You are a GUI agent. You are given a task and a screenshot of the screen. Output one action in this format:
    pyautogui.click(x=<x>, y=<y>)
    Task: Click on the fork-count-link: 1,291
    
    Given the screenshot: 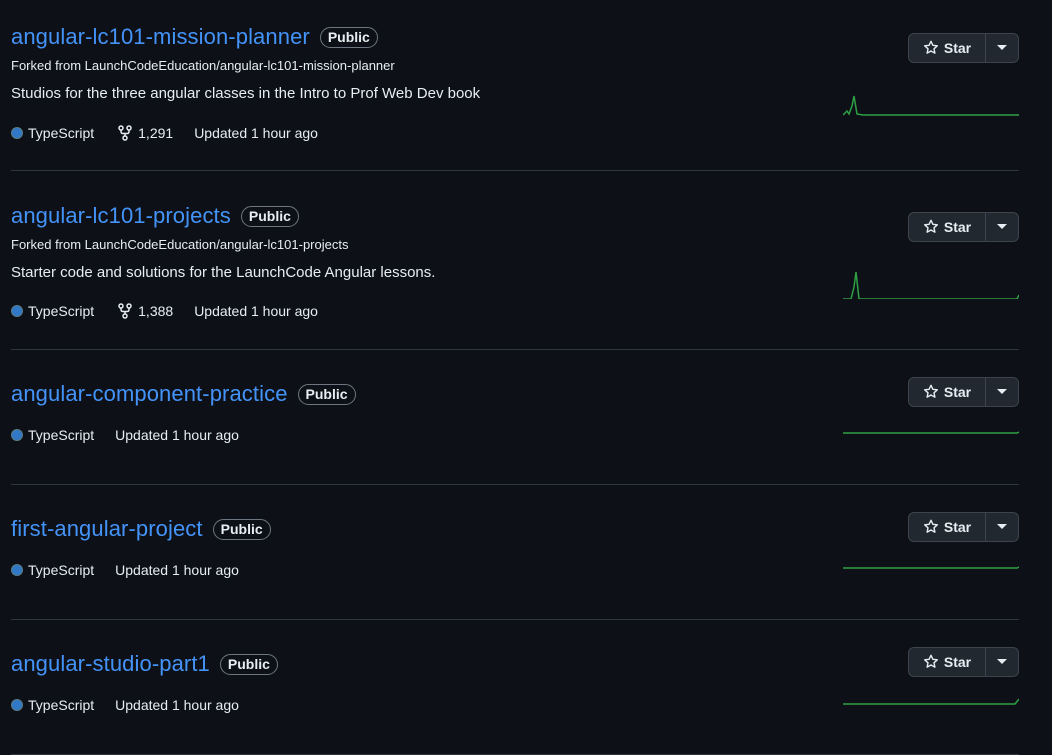 What is the action you would take?
    pyautogui.click(x=145, y=133)
    